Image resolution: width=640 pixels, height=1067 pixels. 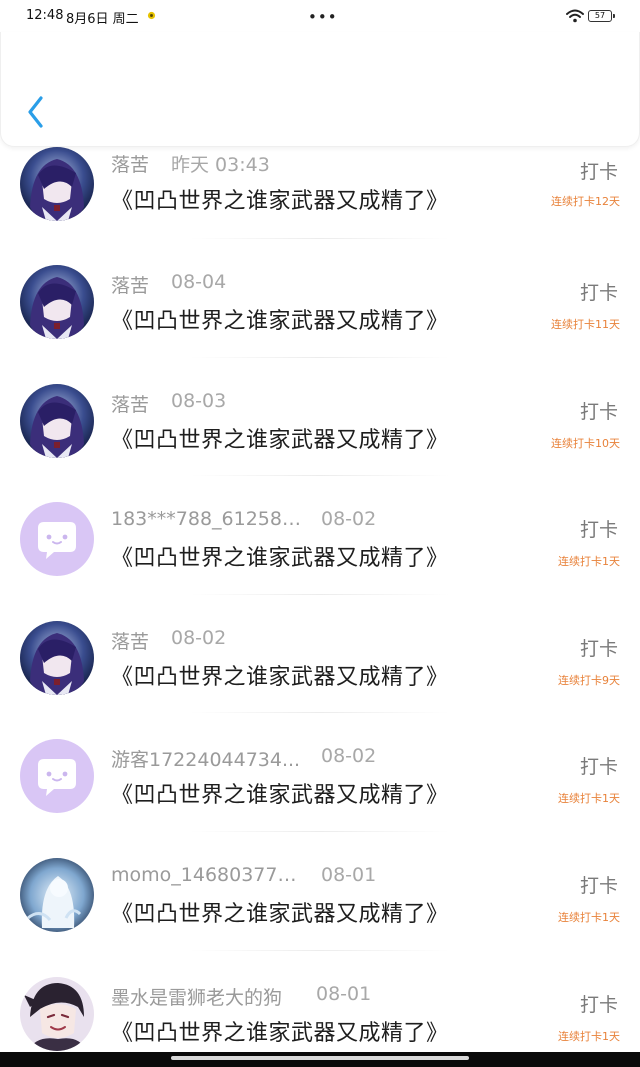 What do you see at coordinates (585, 324) in the screenshot?
I see `streak-label: 连续打卡11天` at bounding box center [585, 324].